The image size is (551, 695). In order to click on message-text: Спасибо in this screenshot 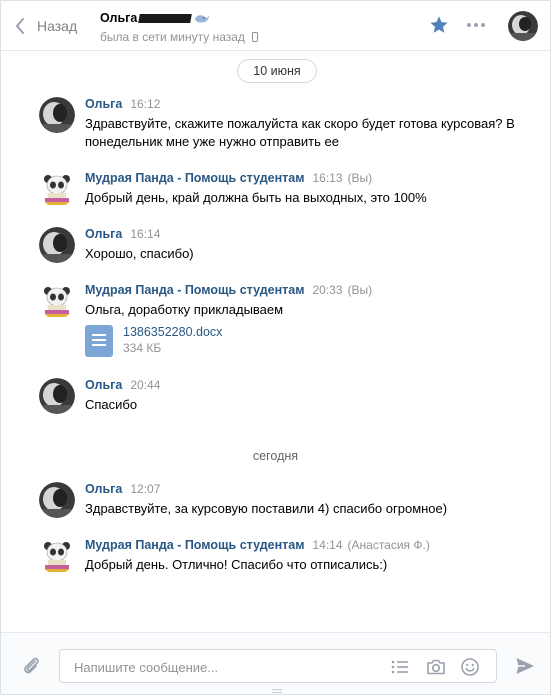, I will do `click(111, 404)`.